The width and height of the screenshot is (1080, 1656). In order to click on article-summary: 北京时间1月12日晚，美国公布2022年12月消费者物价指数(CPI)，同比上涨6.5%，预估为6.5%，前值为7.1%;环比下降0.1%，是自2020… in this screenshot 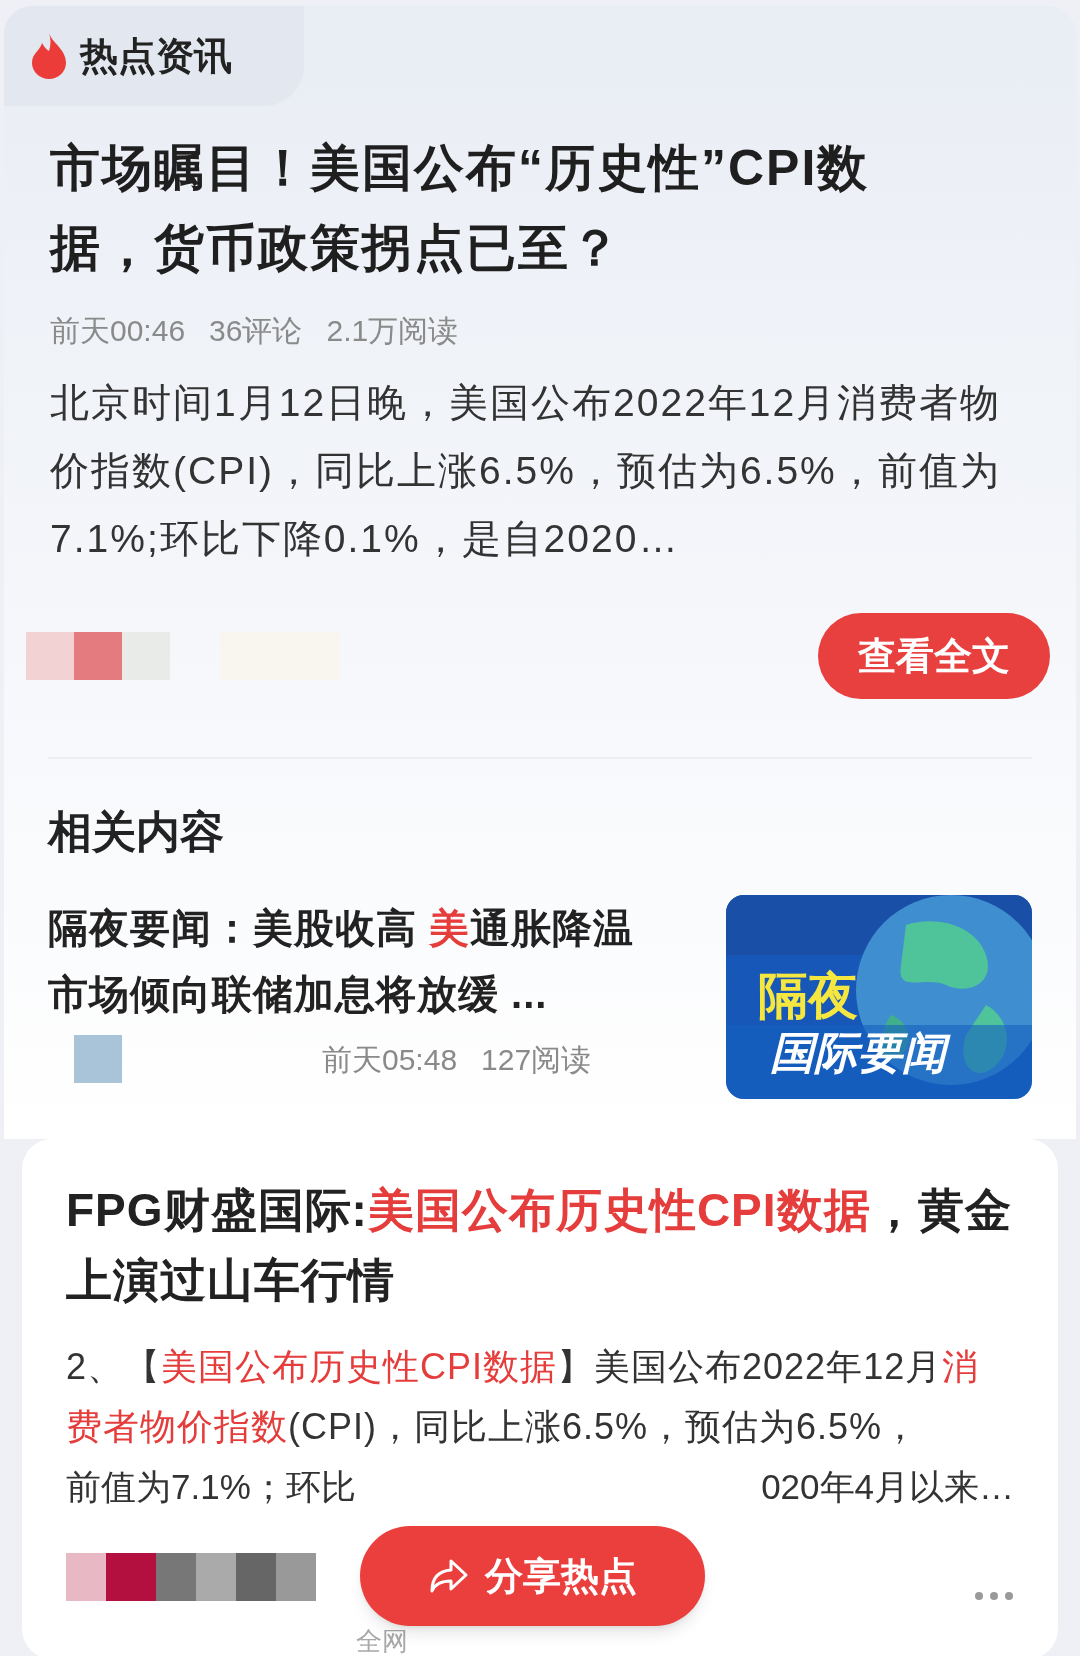, I will do `click(526, 471)`.